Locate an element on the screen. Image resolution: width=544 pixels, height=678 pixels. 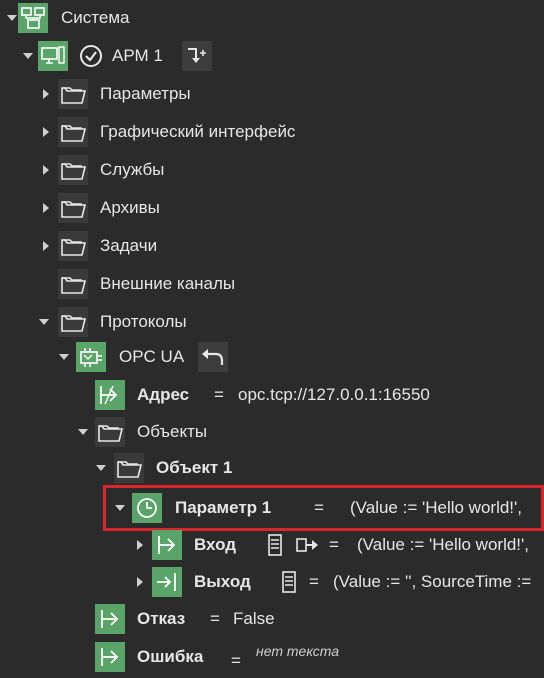
tree-value: нет текста is located at coordinates (298, 651).